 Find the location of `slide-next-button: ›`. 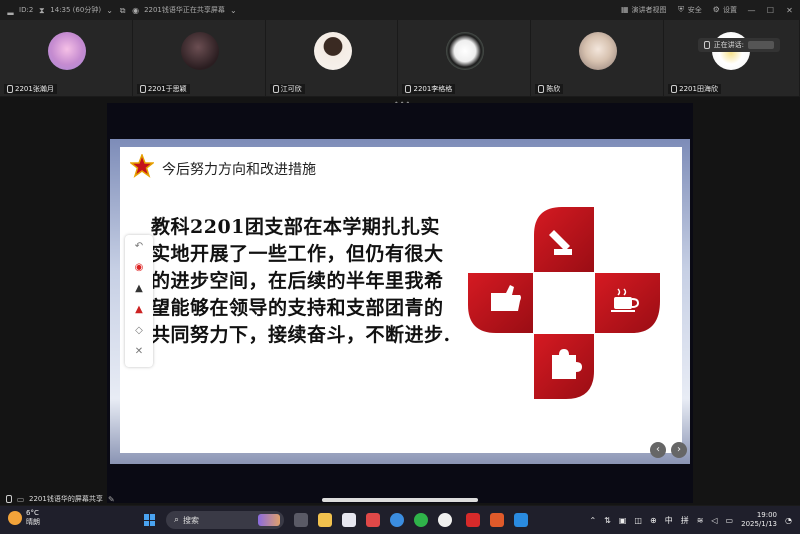

slide-next-button: › is located at coordinates (679, 450).